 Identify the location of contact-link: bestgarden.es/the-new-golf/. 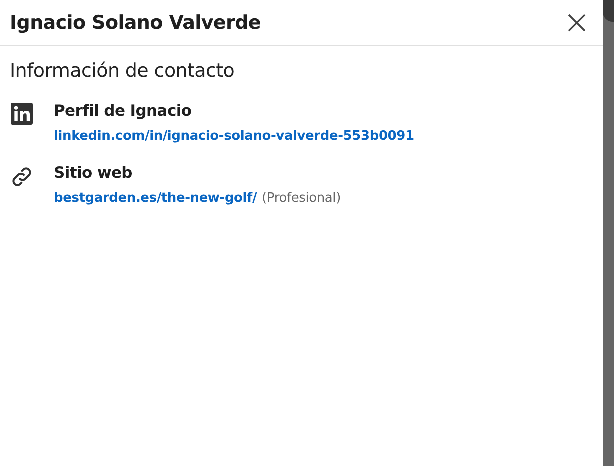
(156, 198).